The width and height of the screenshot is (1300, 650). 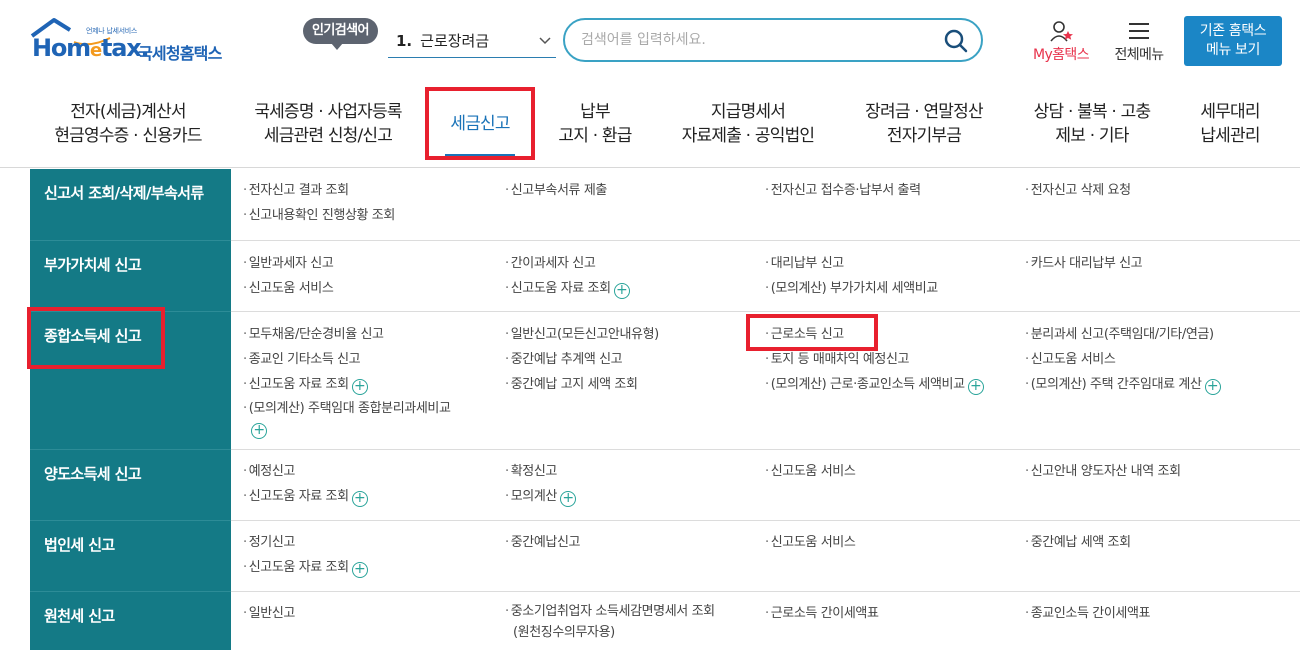 I want to click on menu-link: 모두채움/단순경비율 신고, so click(x=347, y=334).